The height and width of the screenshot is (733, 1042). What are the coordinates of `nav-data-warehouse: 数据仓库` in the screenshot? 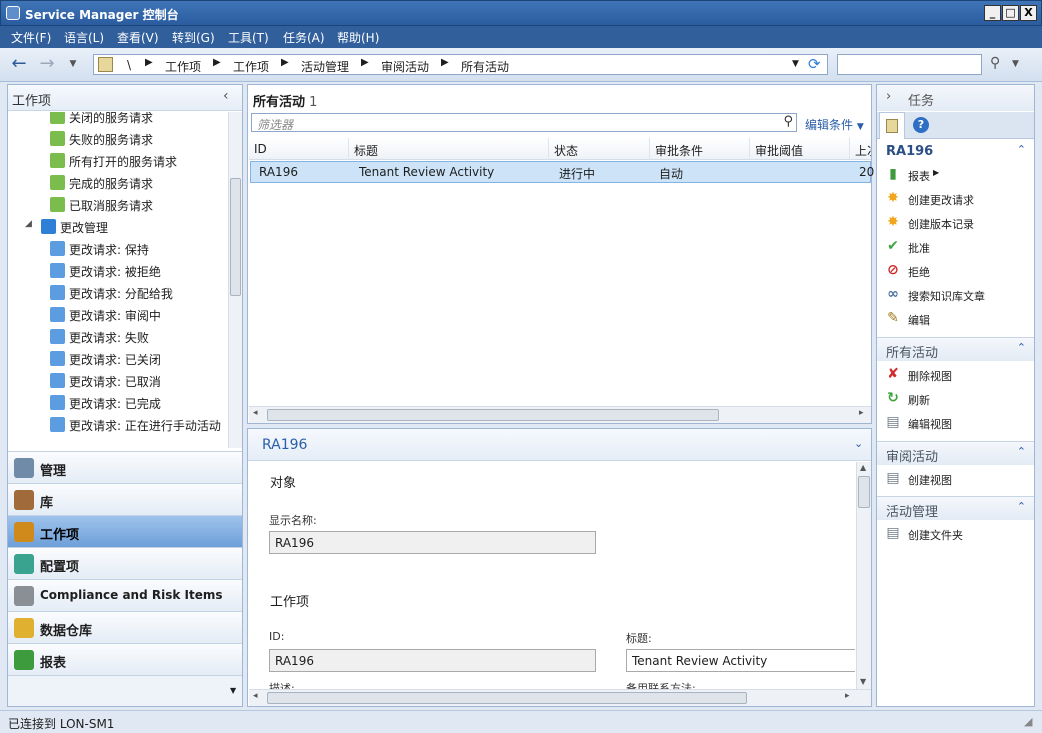 It's located at (125, 627).